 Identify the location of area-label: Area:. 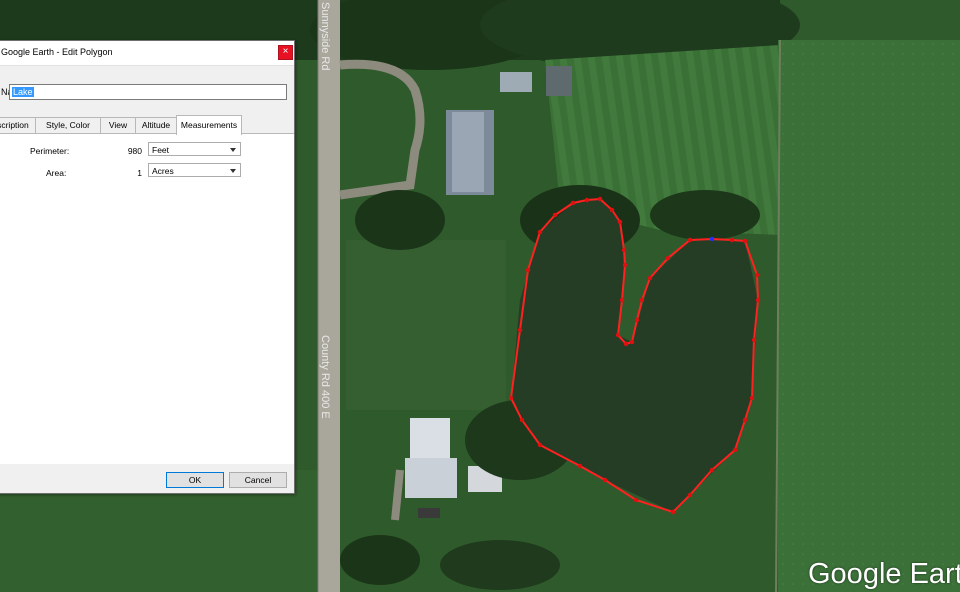
(56, 173).